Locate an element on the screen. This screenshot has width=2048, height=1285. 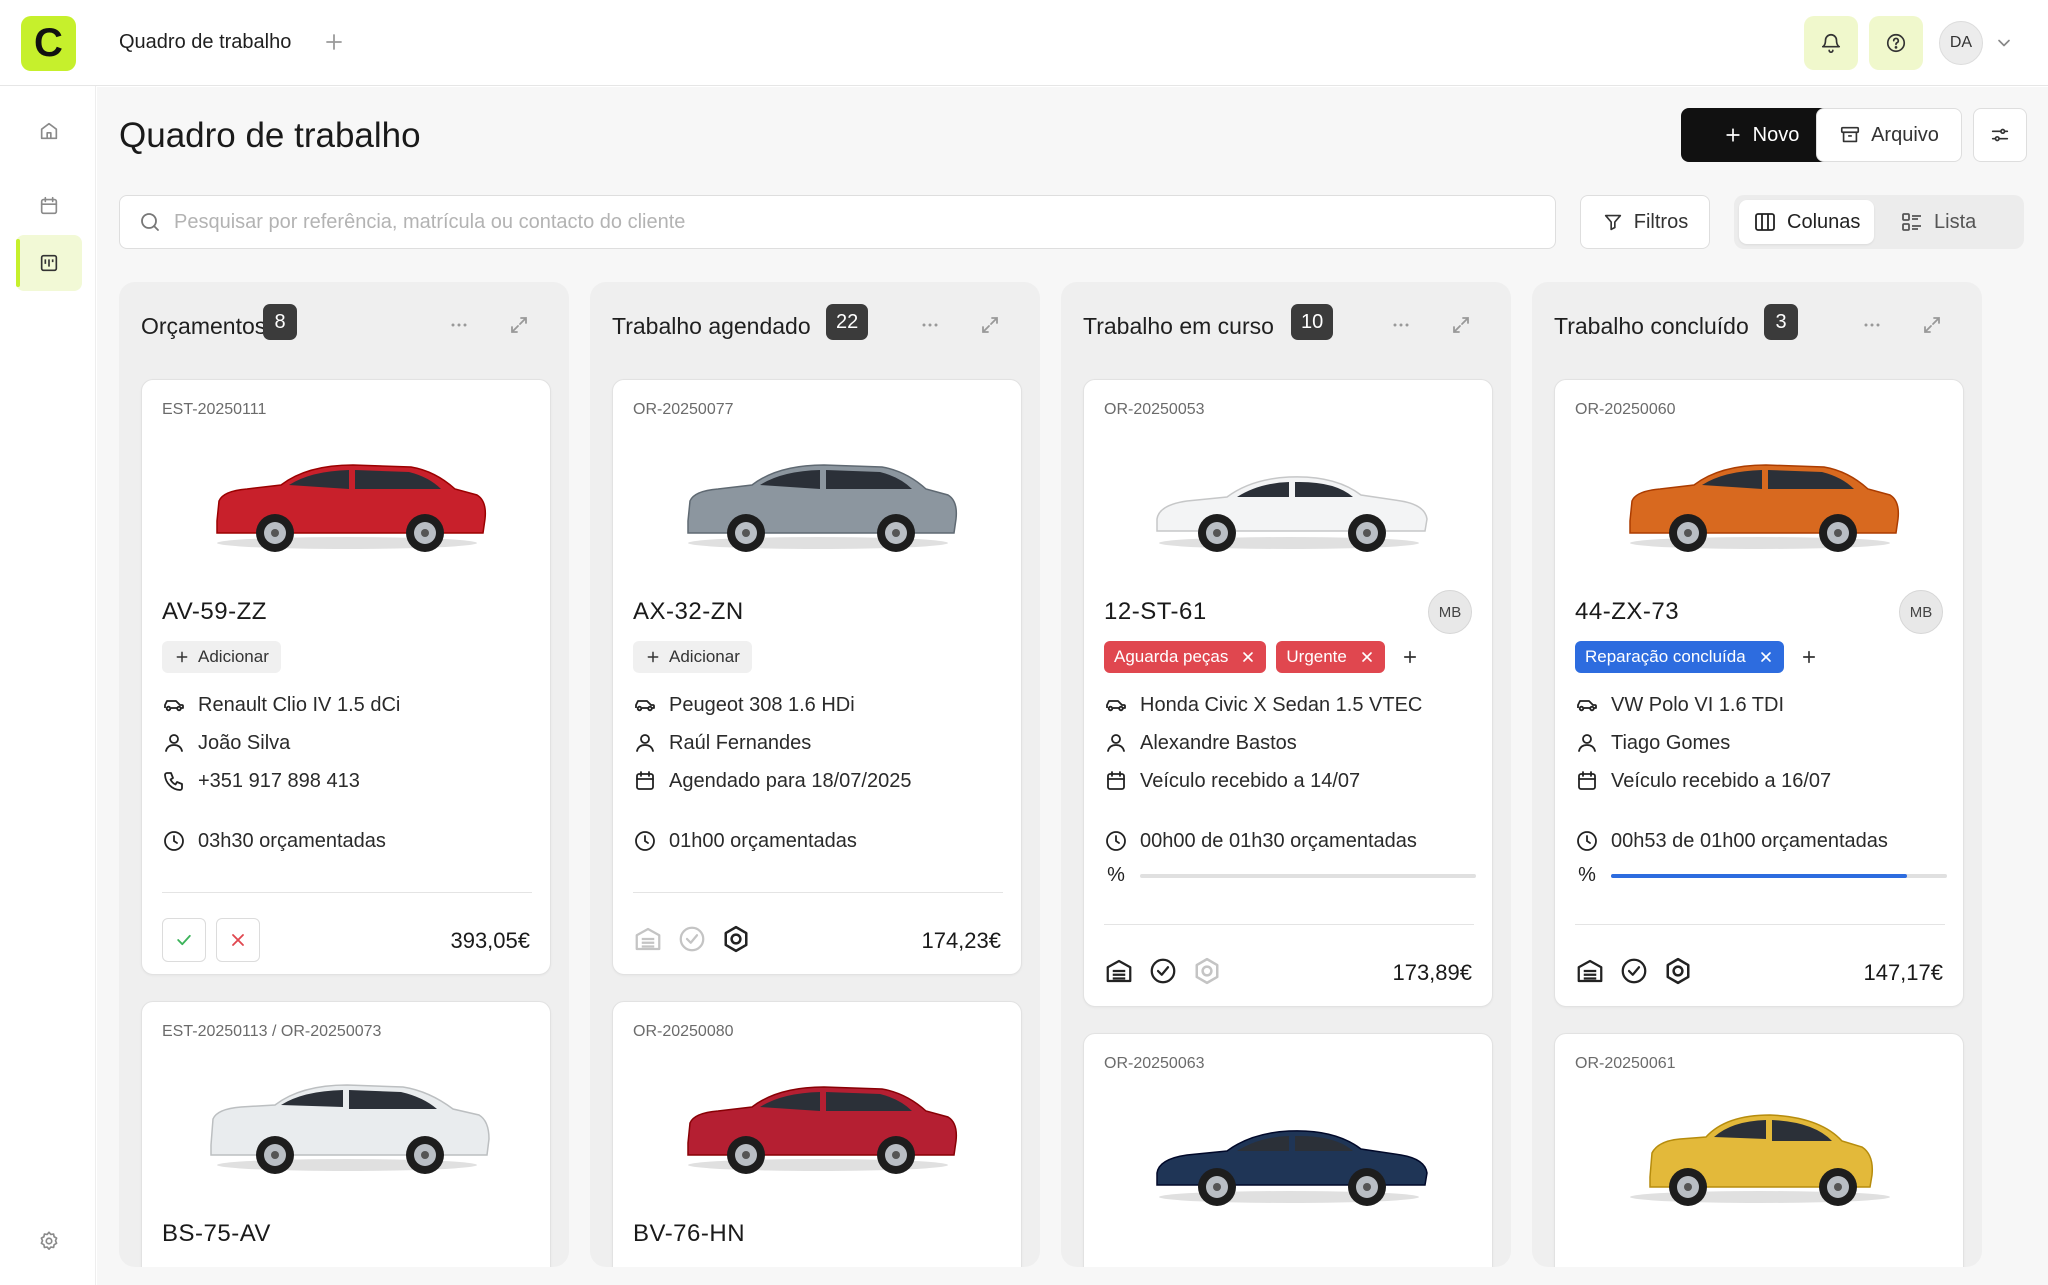
vehicle-model: VW Polo VI 1.6 TDI is located at coordinates (1698, 704).